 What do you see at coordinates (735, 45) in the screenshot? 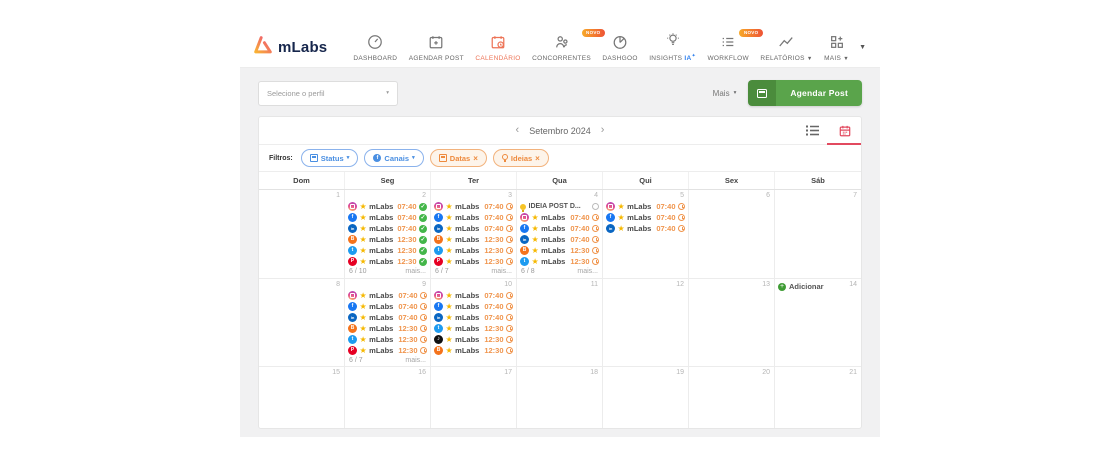
I see `nav-workflow: NOVO WORKFLOW` at bounding box center [735, 45].